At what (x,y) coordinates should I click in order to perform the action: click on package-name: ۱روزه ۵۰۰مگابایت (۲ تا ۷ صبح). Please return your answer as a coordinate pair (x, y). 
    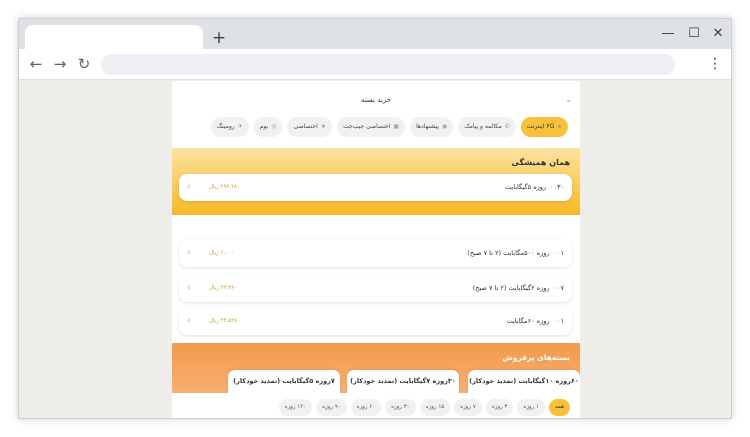
    Looking at the image, I should click on (515, 253).